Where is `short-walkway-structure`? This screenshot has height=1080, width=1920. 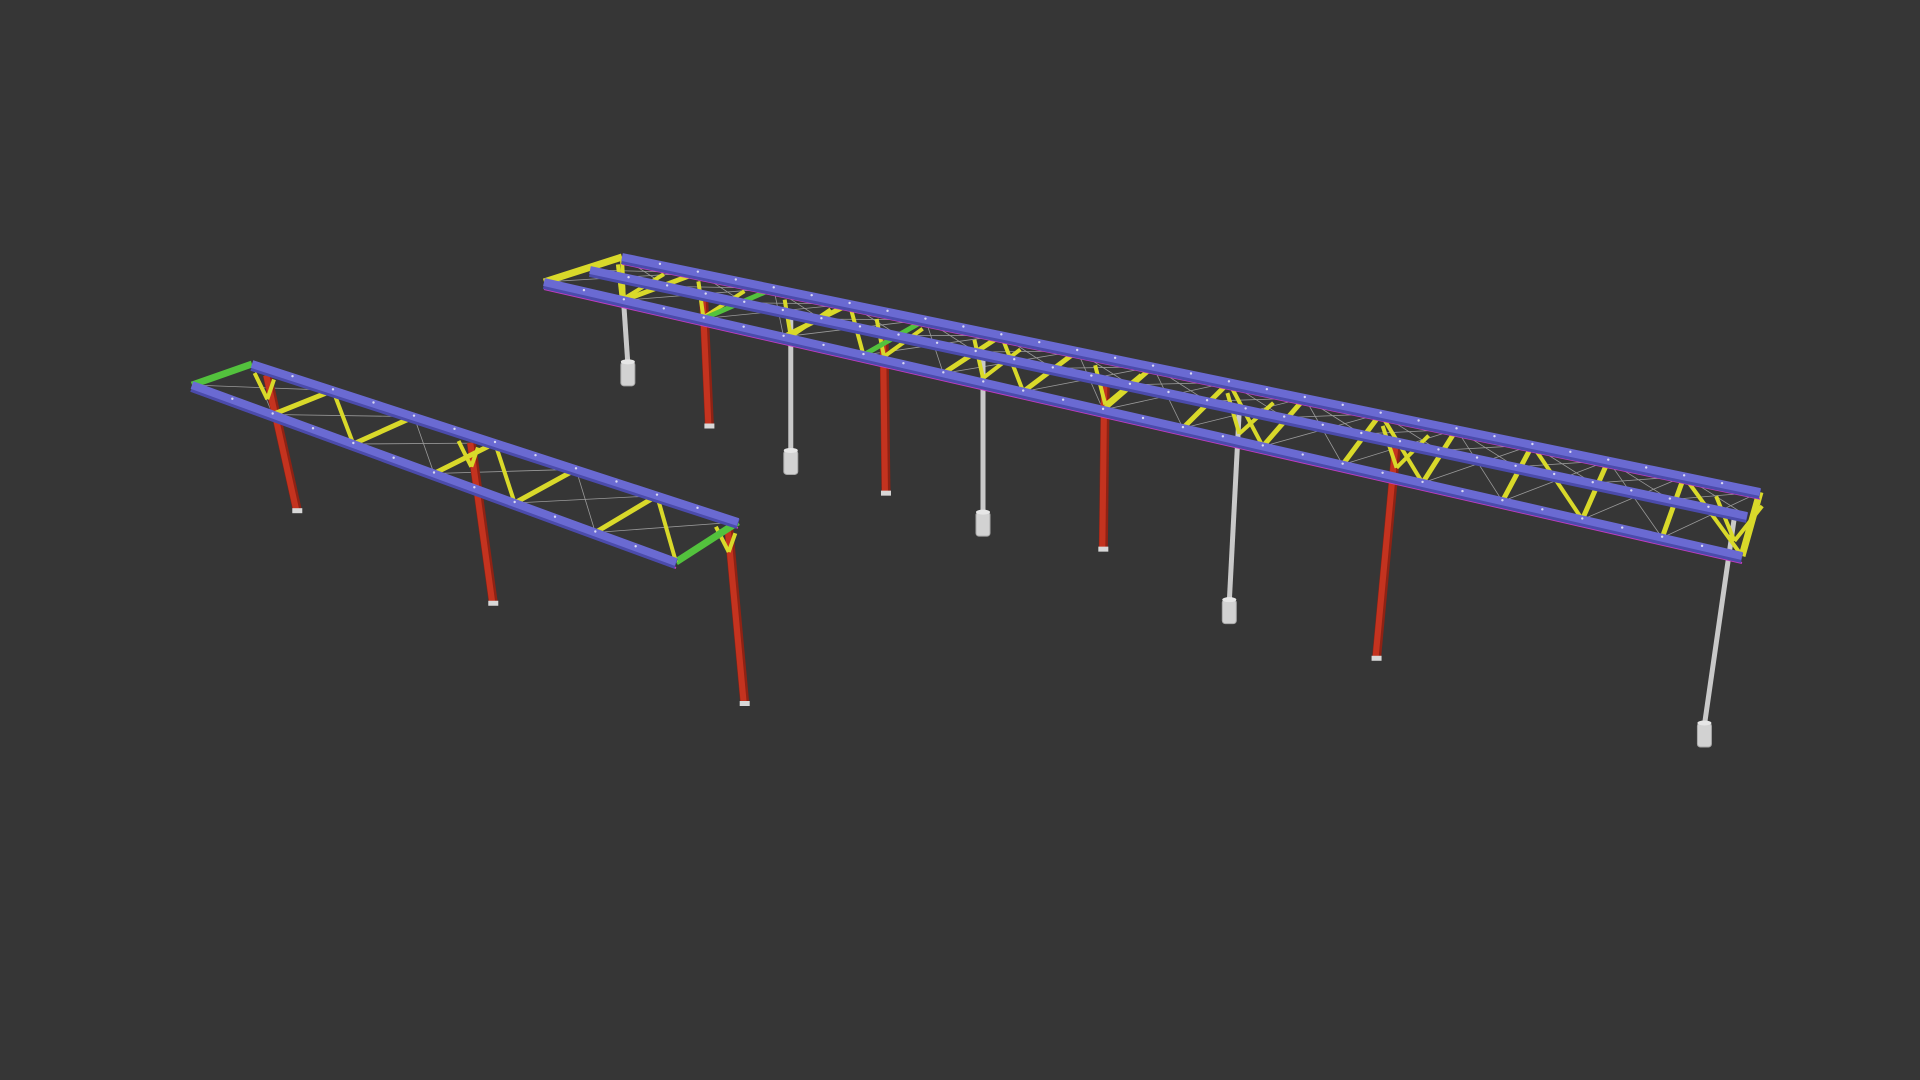 short-walkway-structure is located at coordinates (470, 533).